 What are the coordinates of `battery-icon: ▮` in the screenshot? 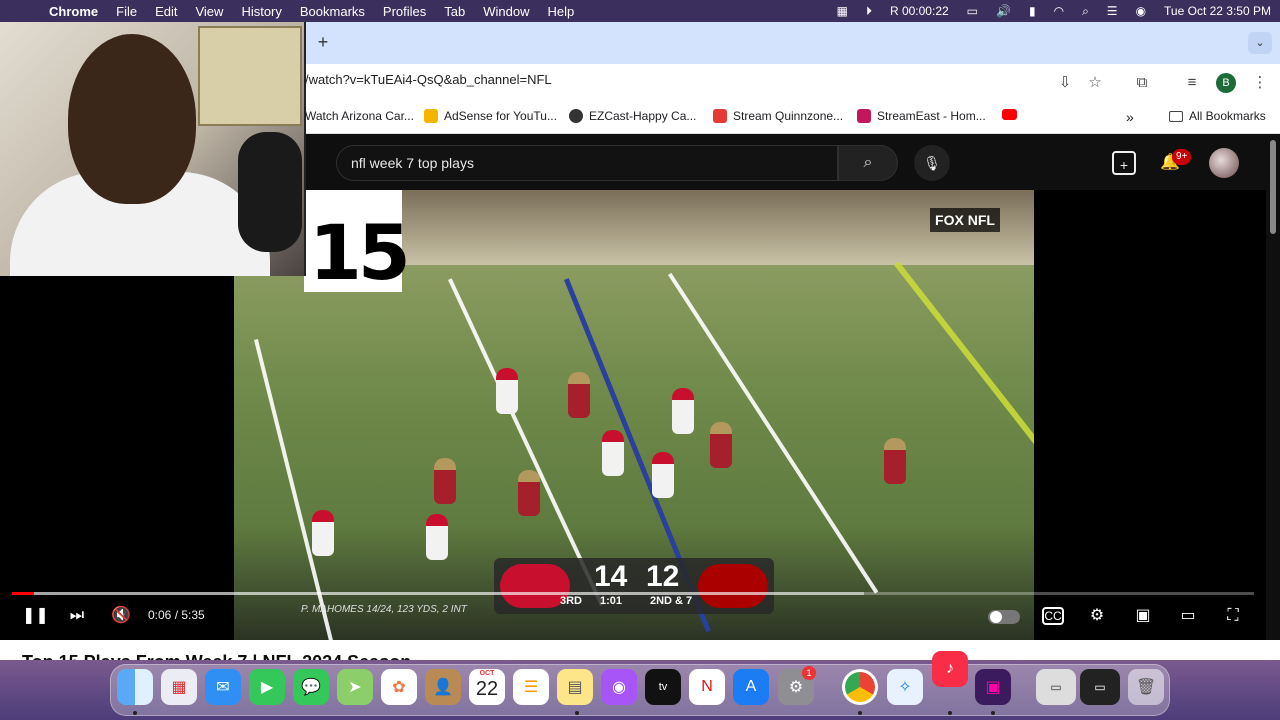 It's located at (1032, 11).